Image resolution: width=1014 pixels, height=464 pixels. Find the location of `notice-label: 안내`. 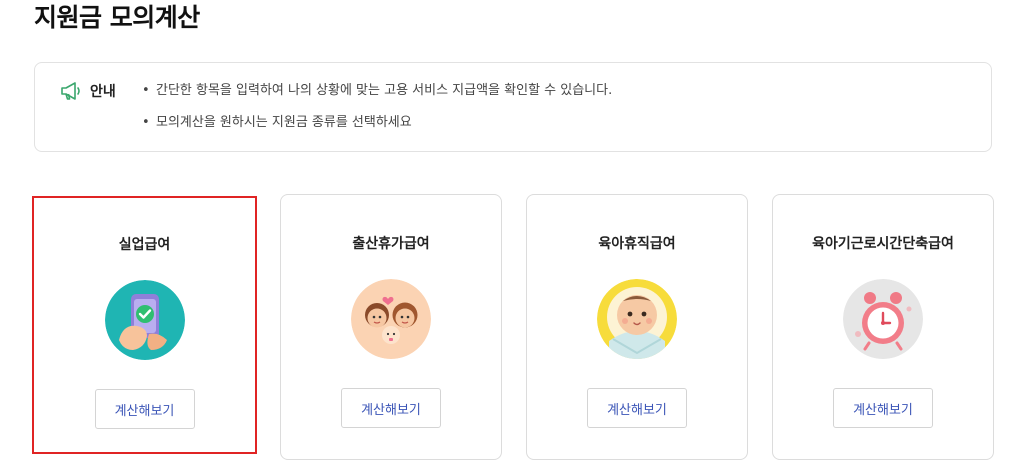

notice-label: 안내 is located at coordinates (103, 92).